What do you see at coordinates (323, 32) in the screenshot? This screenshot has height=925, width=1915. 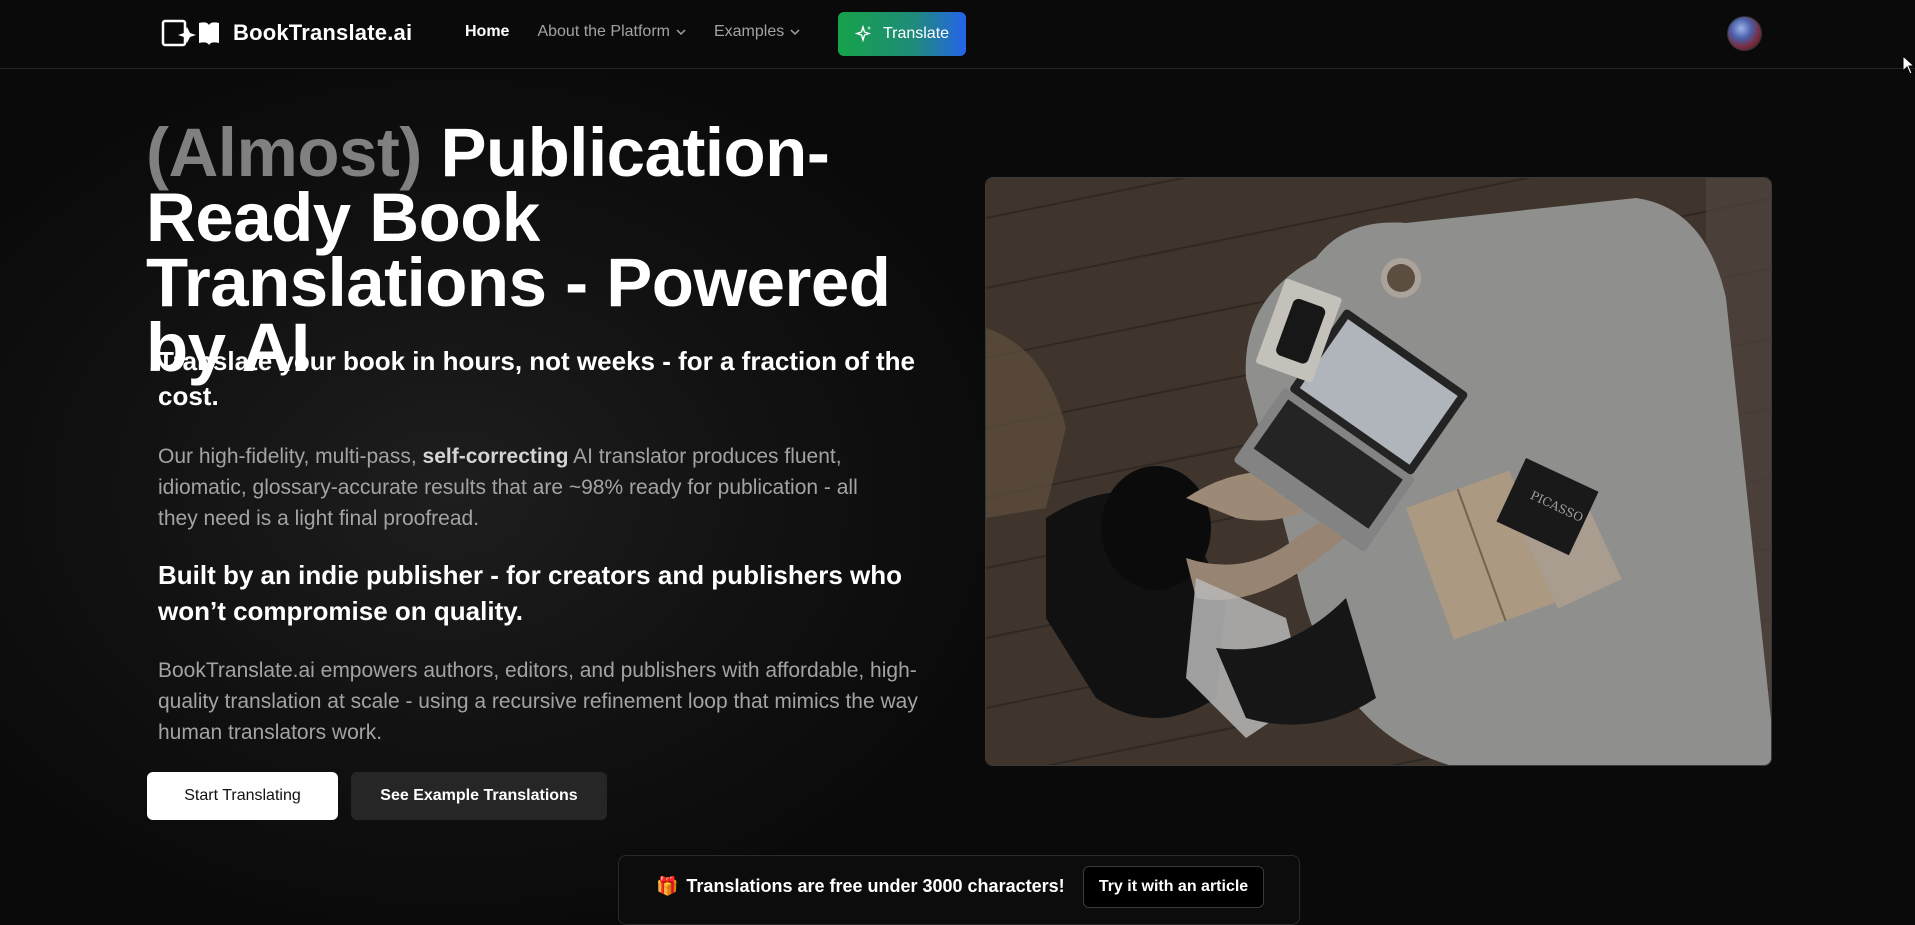 I see `brand-name: BookTranslate.ai` at bounding box center [323, 32].